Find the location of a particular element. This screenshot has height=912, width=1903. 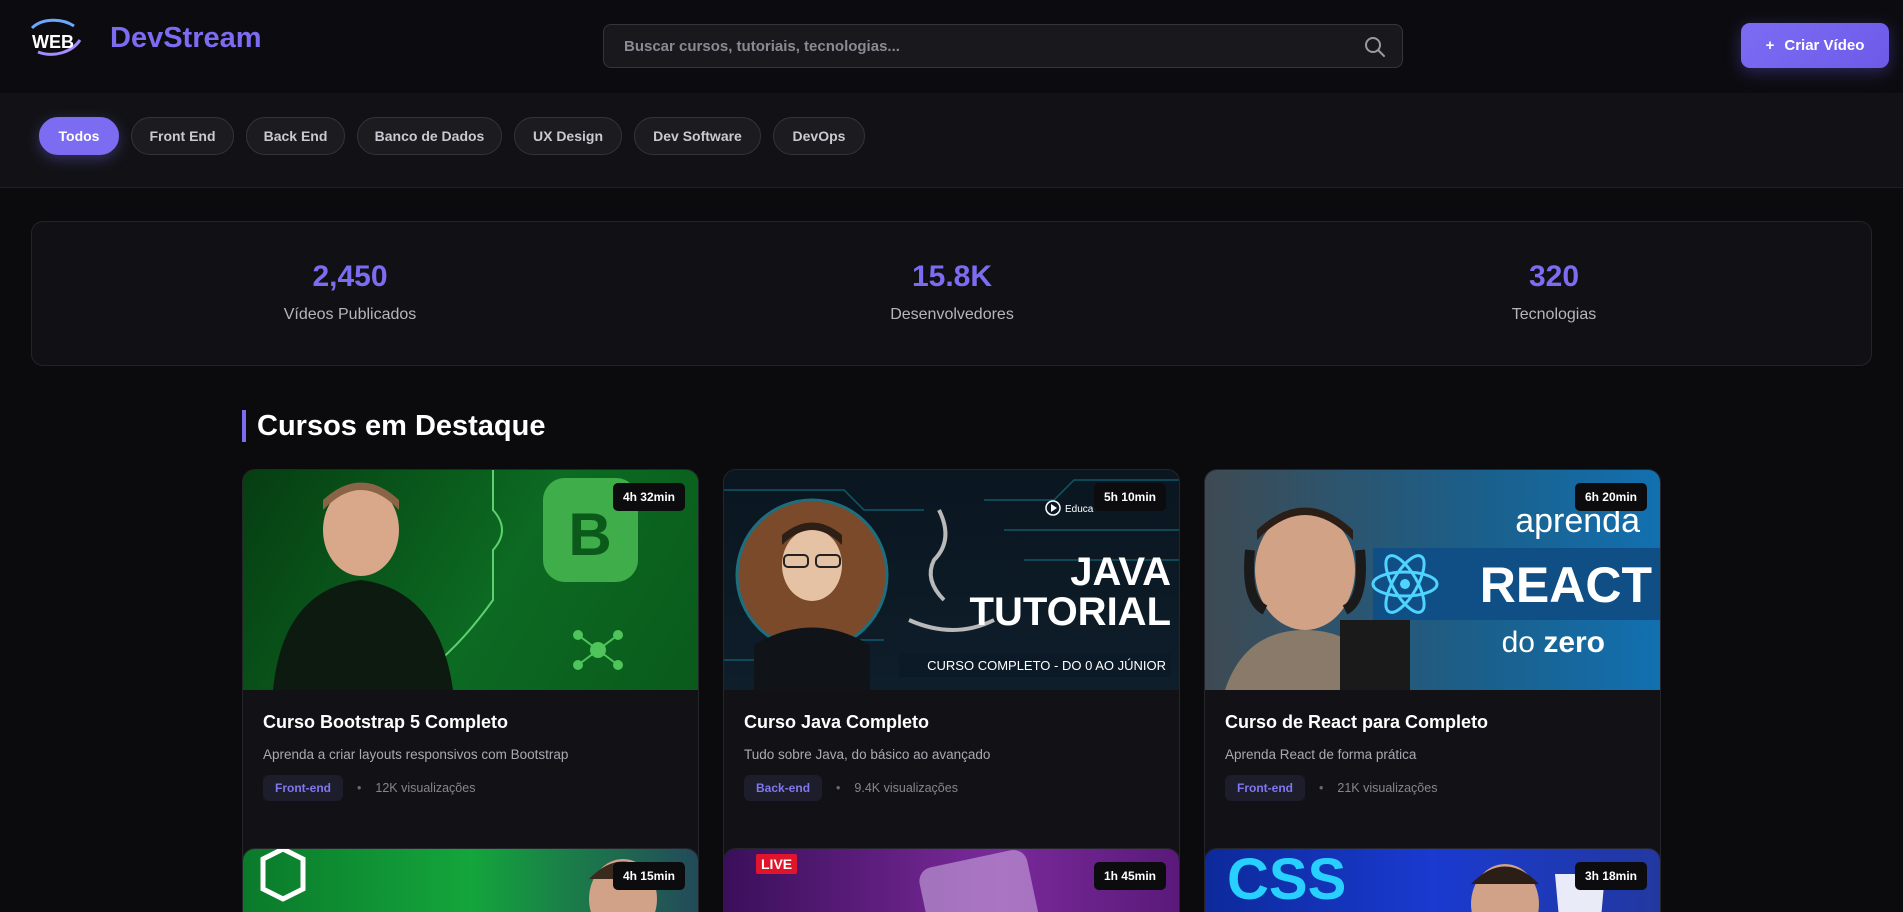

filter-chip-back-end: Back End is located at coordinates (295, 136).